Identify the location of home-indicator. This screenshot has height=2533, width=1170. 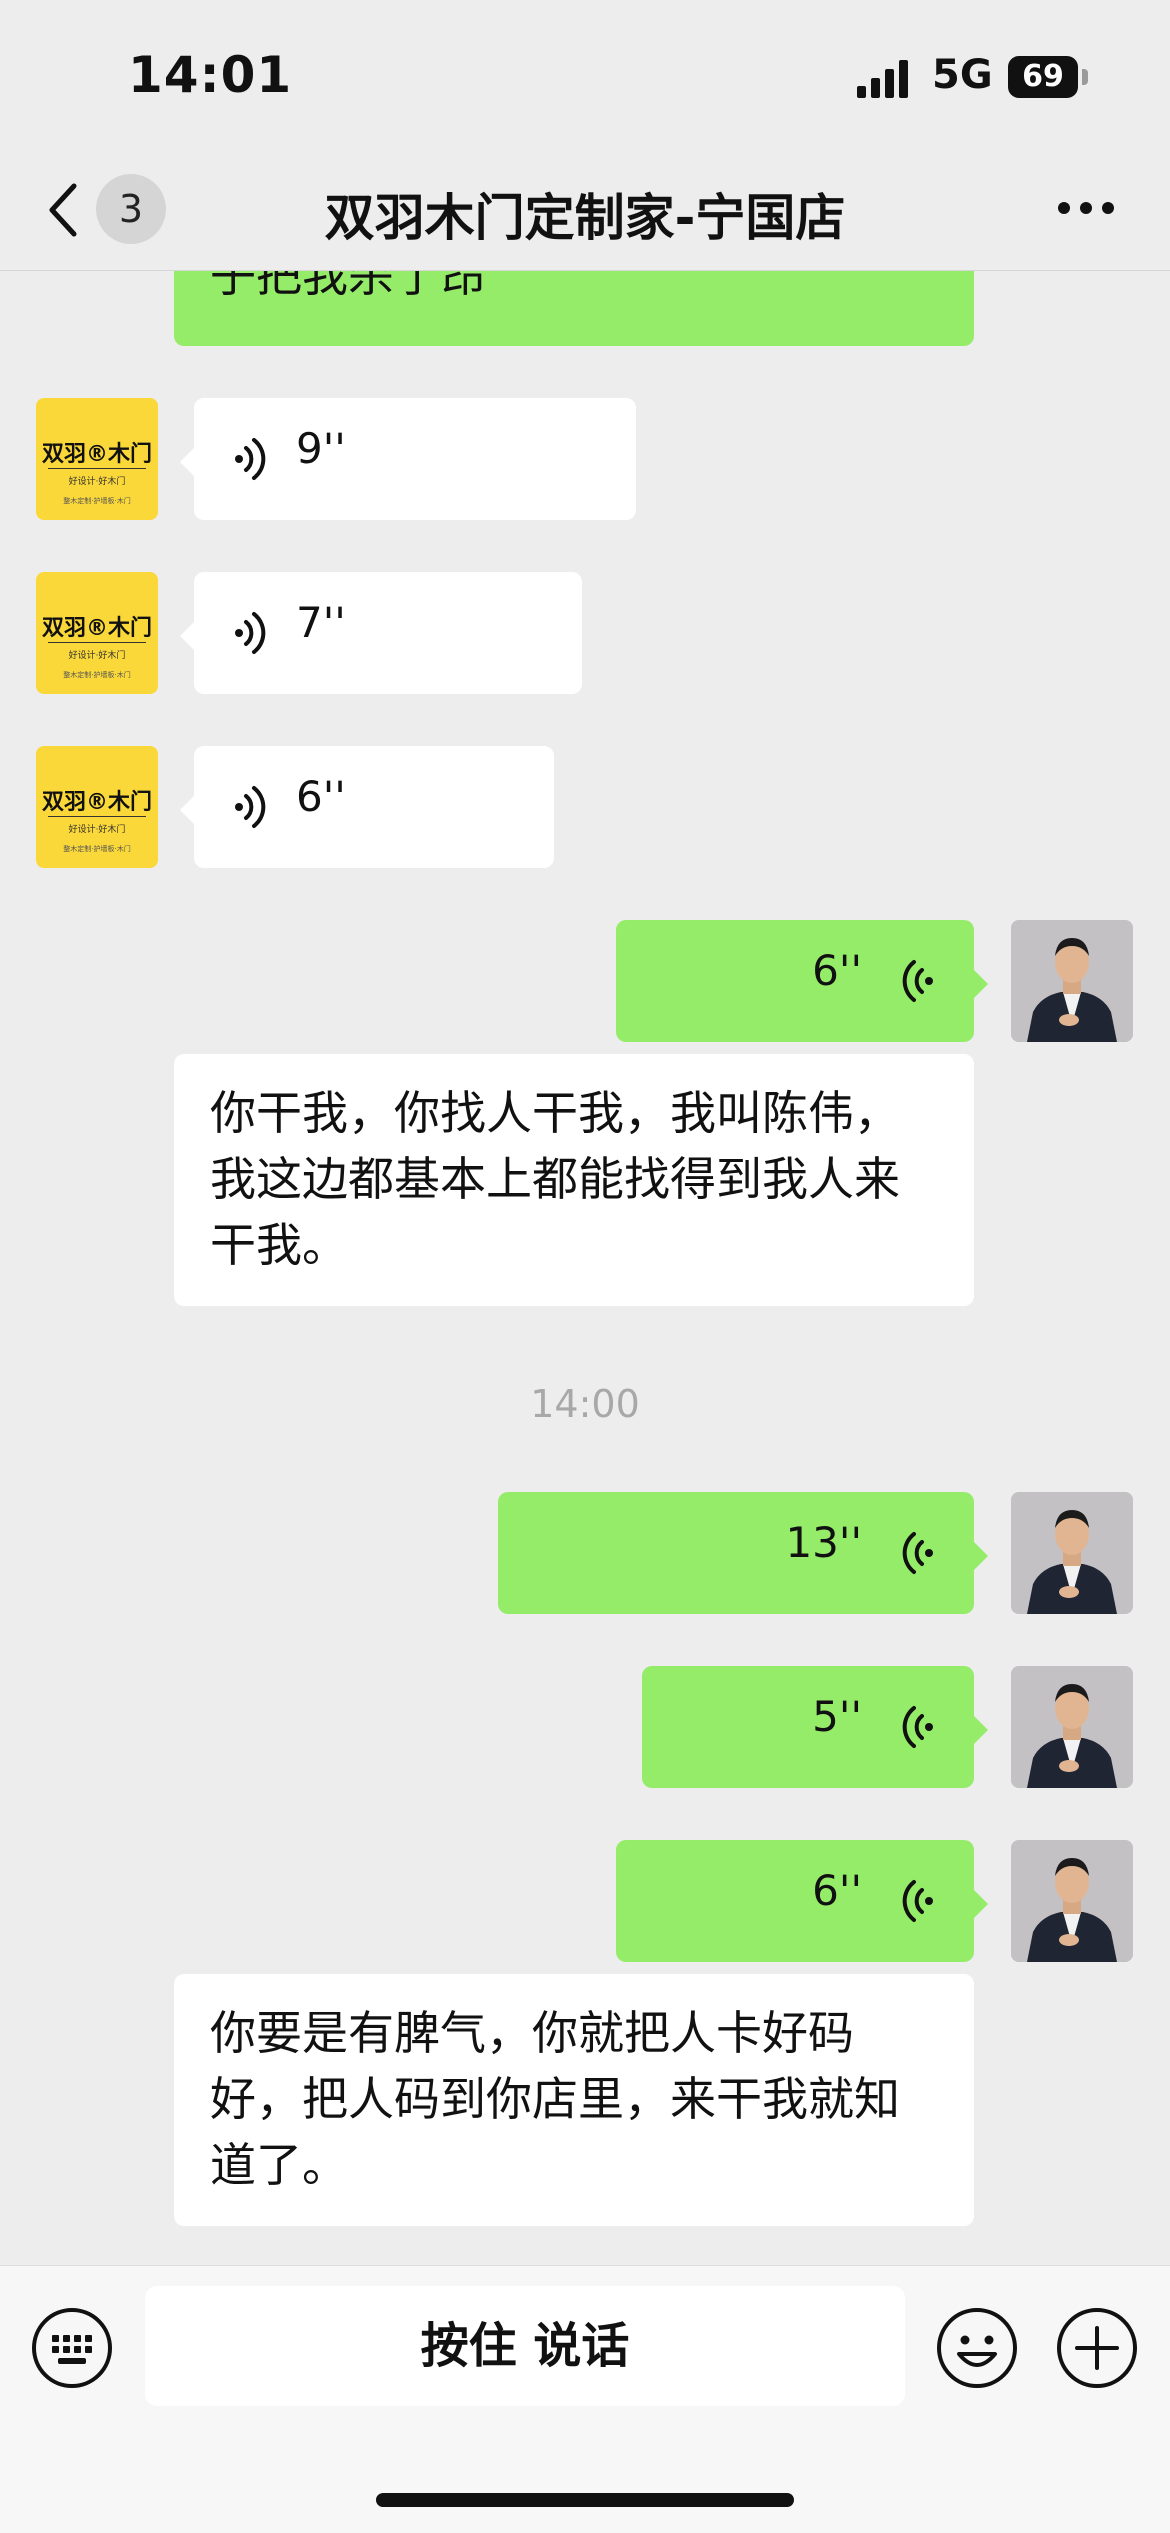
(585, 2500).